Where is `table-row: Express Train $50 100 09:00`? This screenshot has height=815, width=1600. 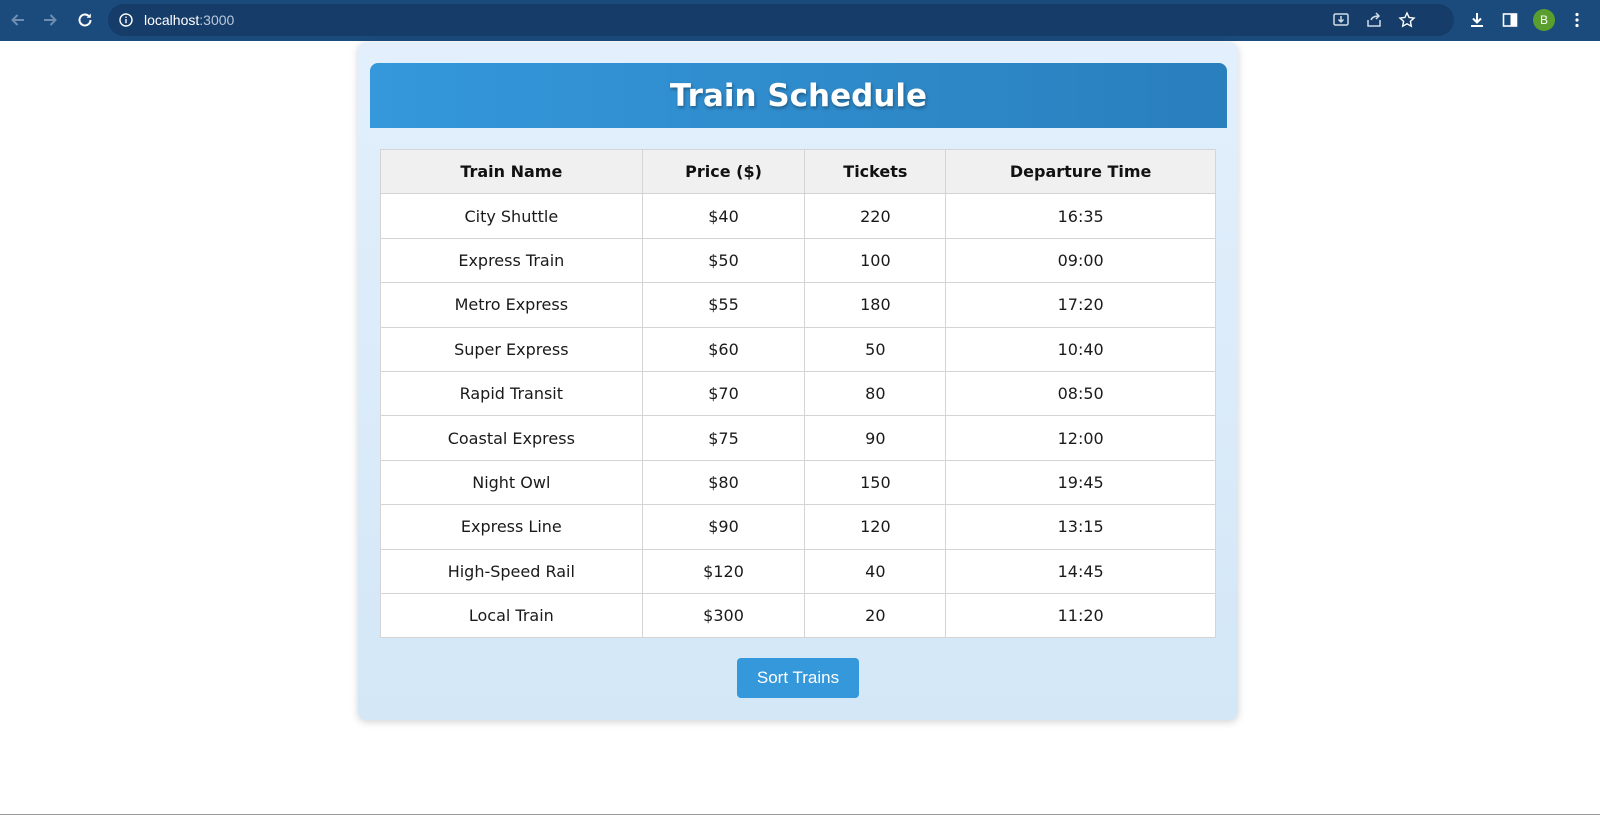
table-row: Express Train $50 100 09:00 is located at coordinates (798, 260).